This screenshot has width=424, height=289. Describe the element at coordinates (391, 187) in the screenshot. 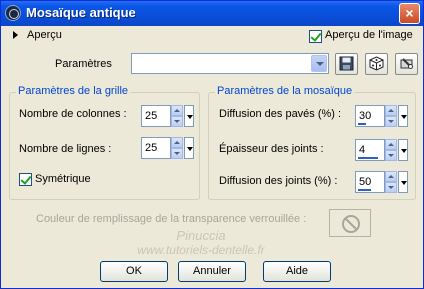

I see `joint-diffusion-decrement-button` at that location.